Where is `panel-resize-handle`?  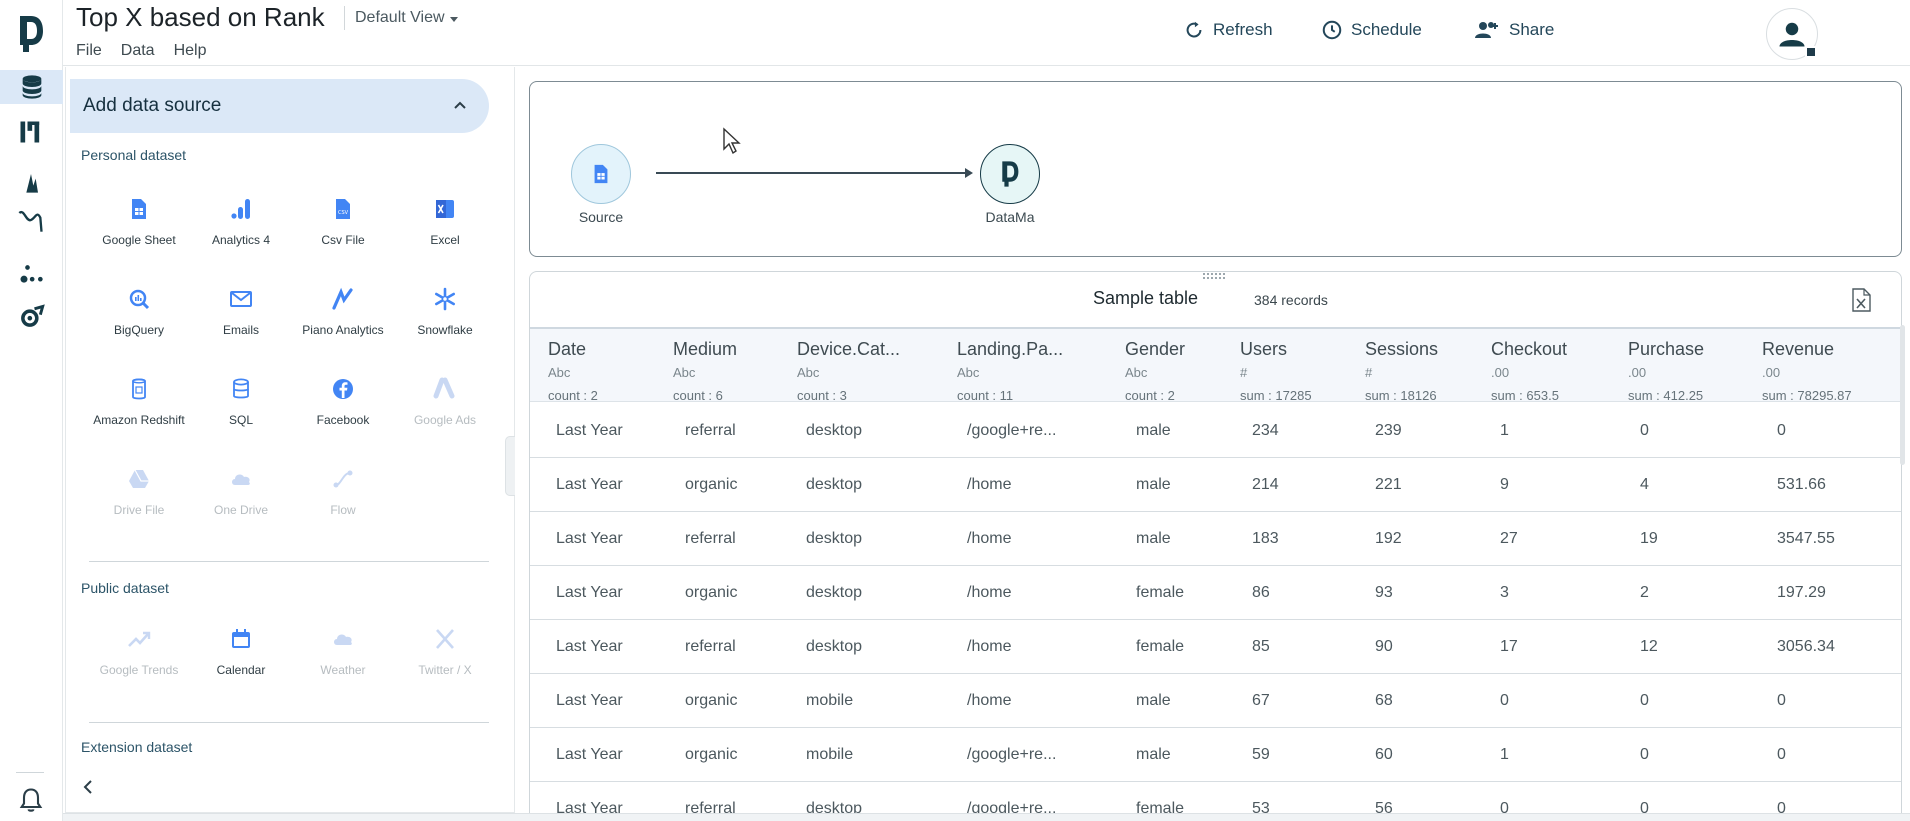 panel-resize-handle is located at coordinates (510, 466).